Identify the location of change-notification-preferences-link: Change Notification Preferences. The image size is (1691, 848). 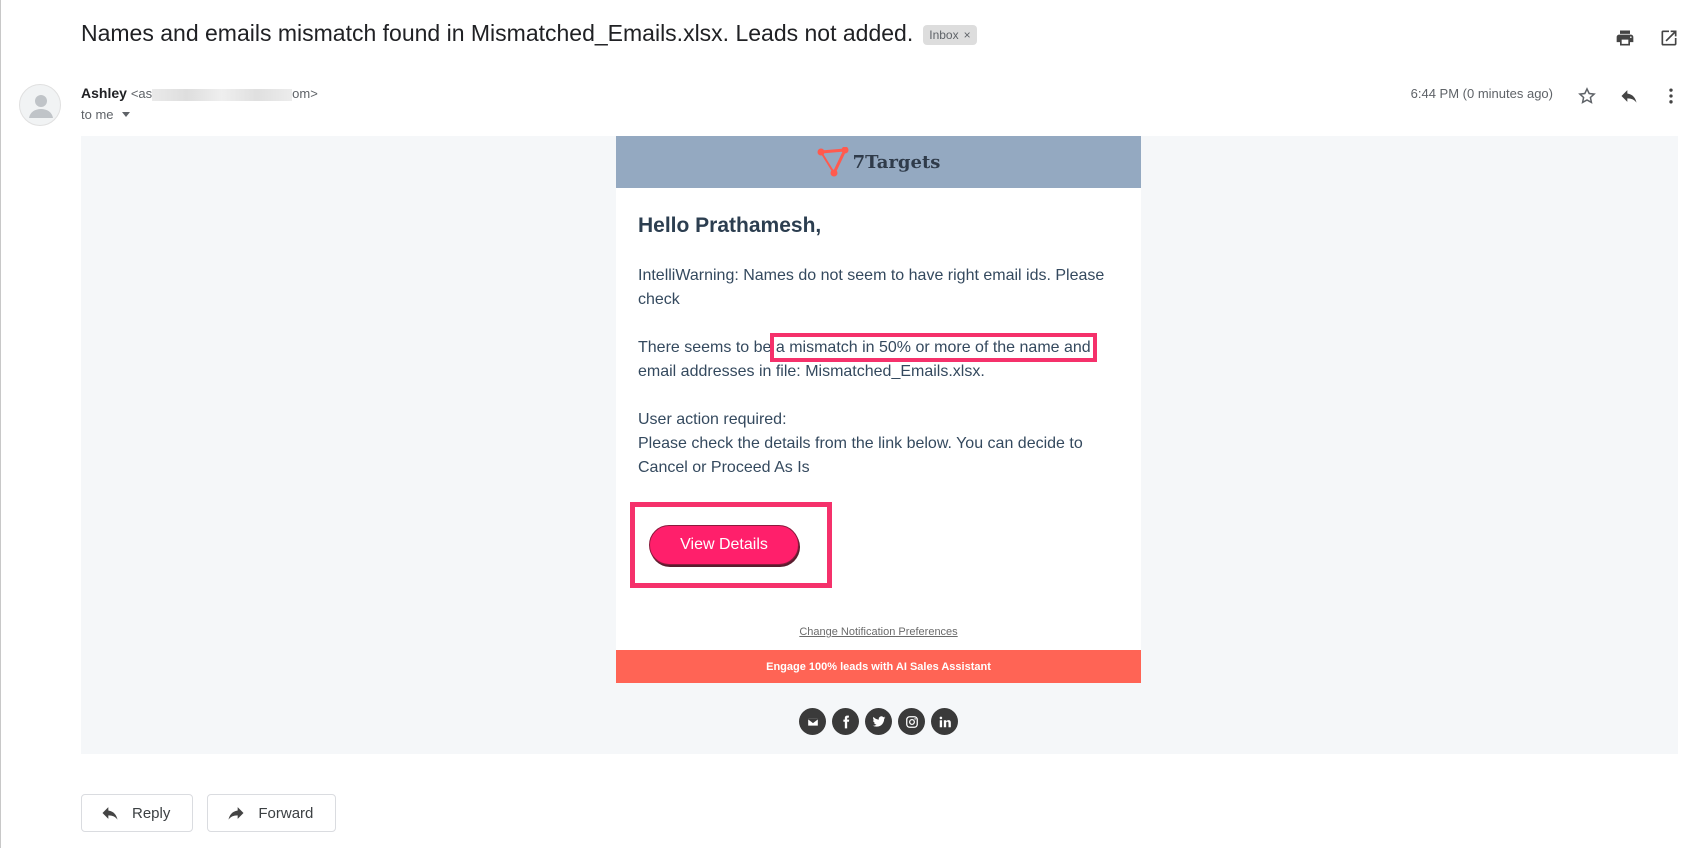
(878, 638).